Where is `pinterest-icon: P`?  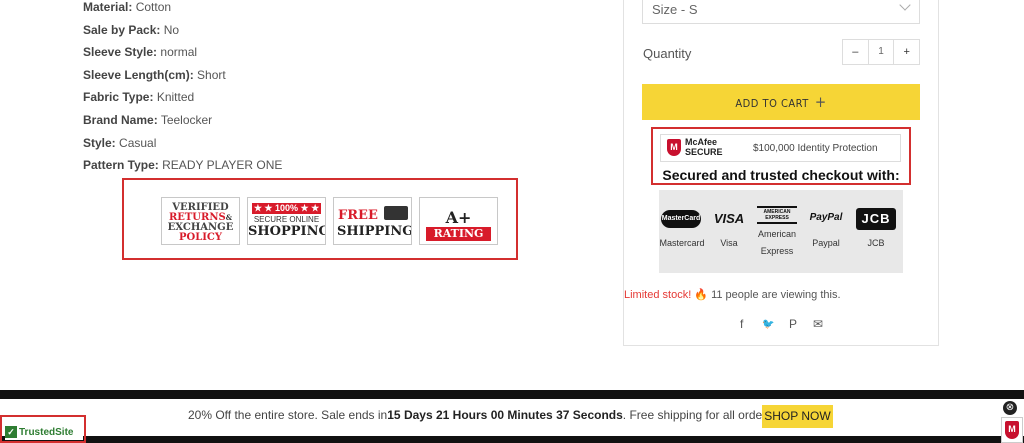 pinterest-icon: P is located at coordinates (793, 324).